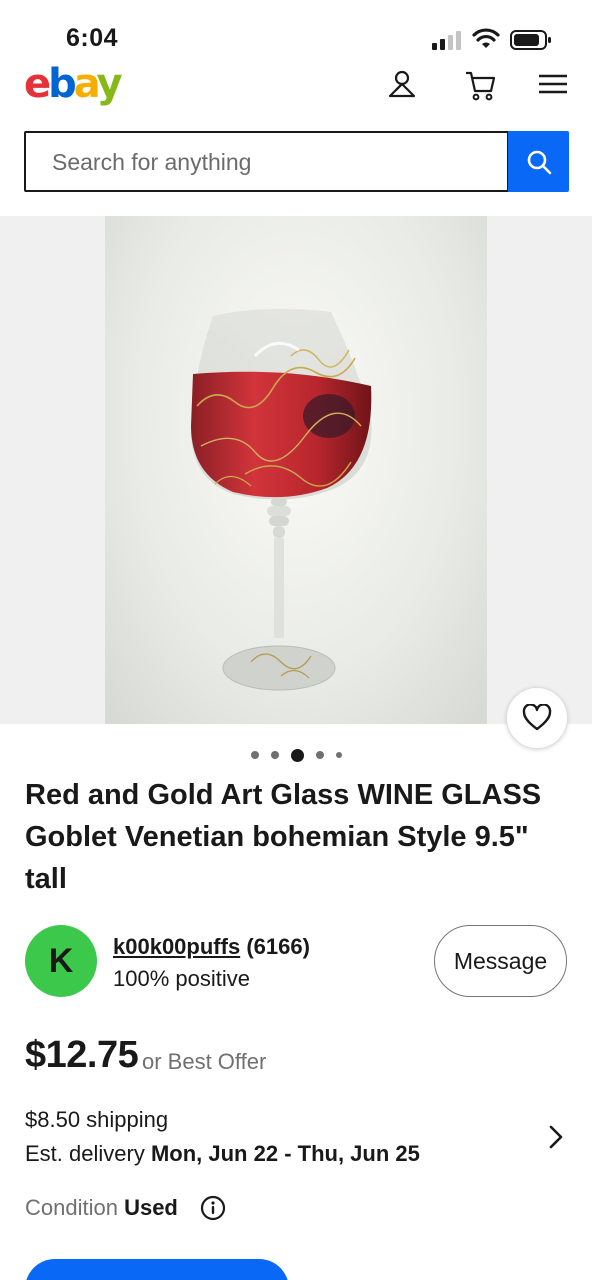 The height and width of the screenshot is (1280, 592). I want to click on search-button, so click(538, 161).